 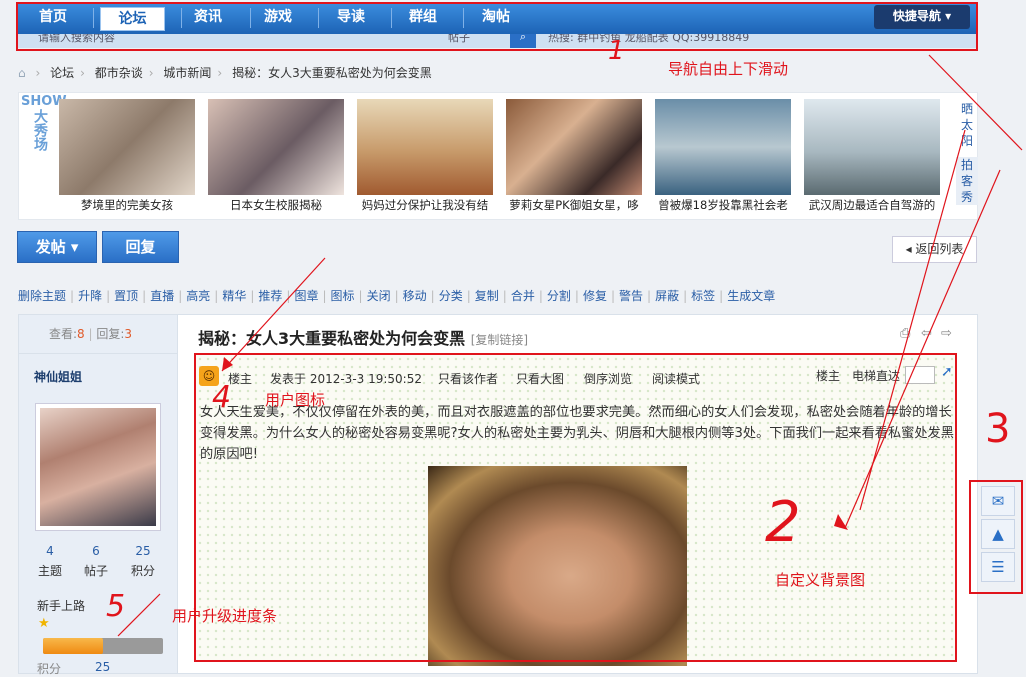 I want to click on annotation-number-3: 3, so click(x=998, y=429).